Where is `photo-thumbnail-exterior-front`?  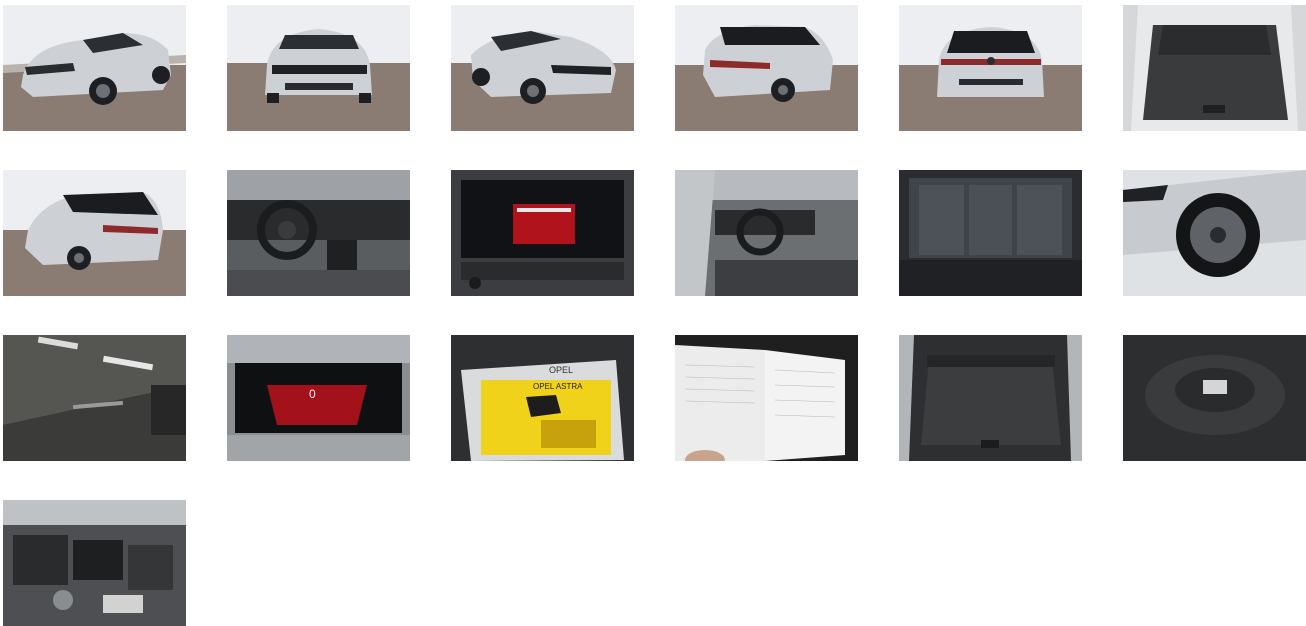
photo-thumbnail-exterior-front is located at coordinates (318, 68).